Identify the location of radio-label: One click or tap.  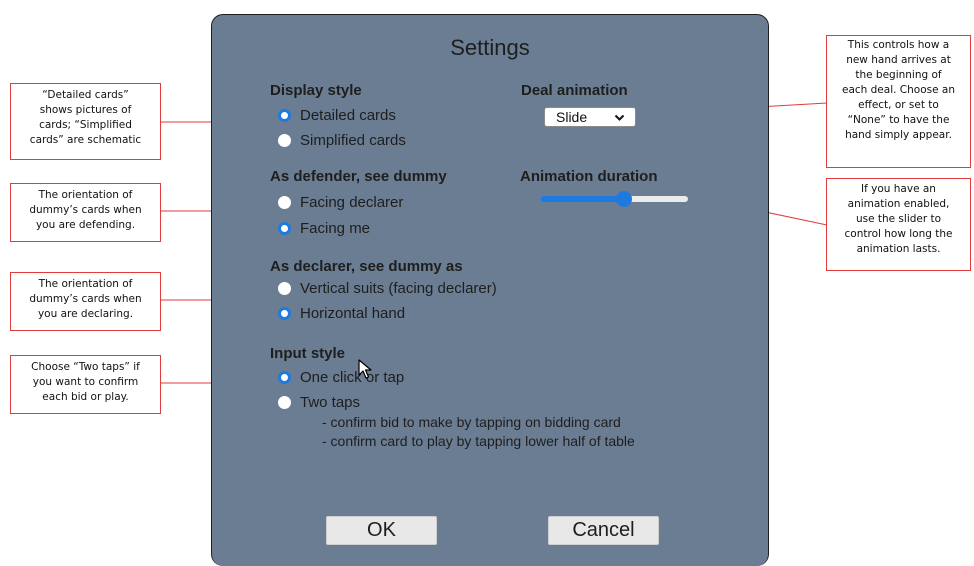
(352, 377).